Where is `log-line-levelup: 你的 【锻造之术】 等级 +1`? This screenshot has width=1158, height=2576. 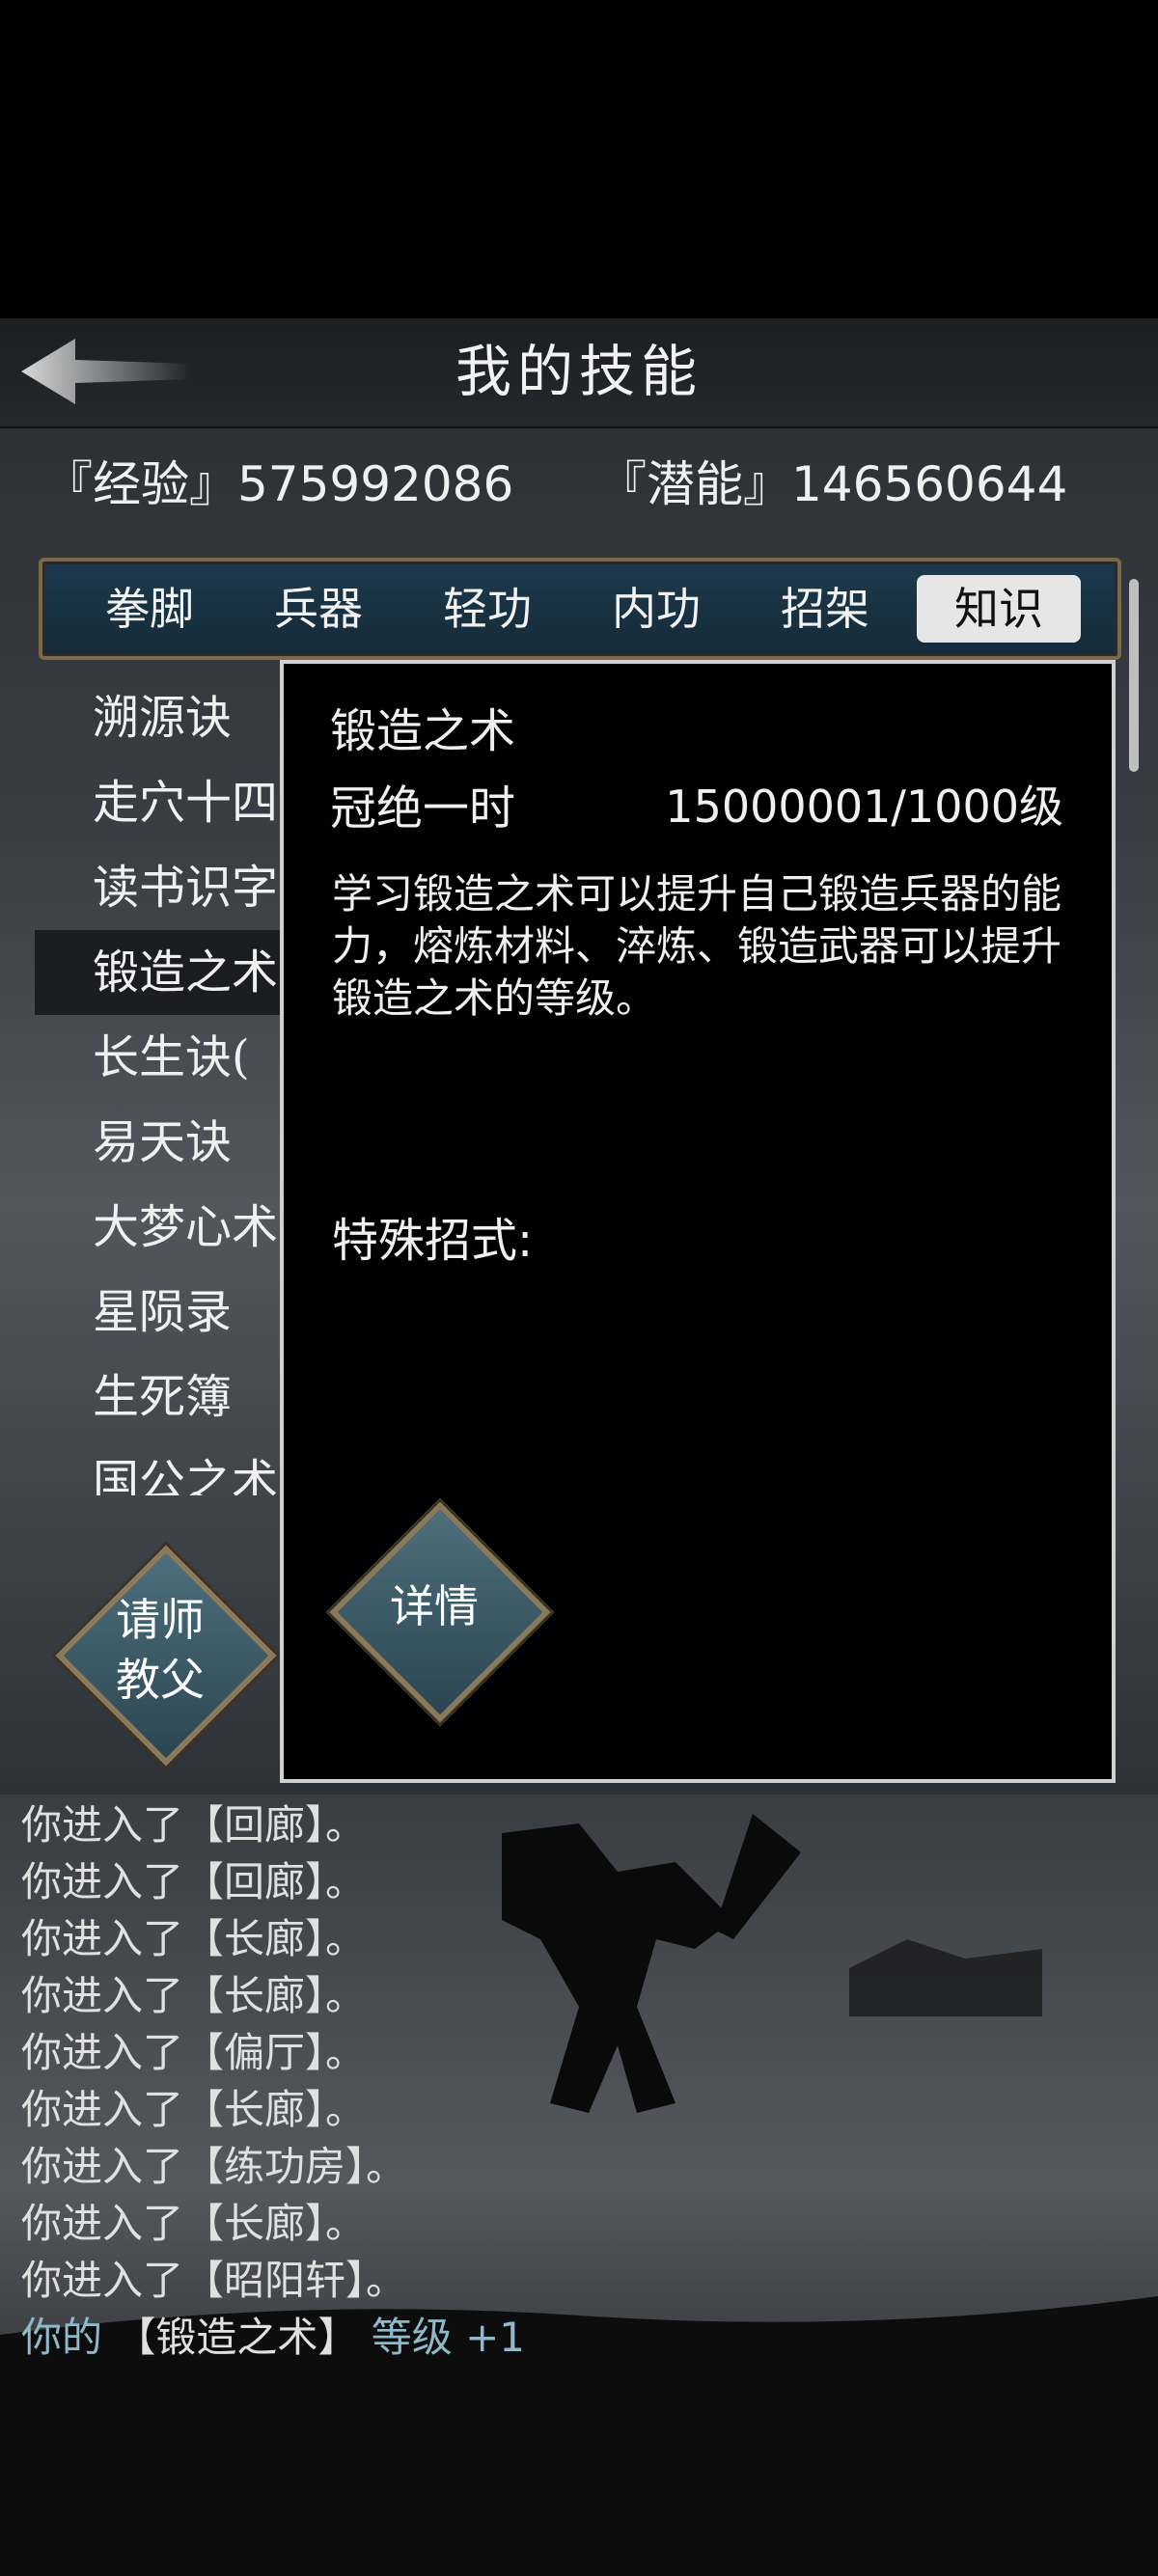
log-line-levelup: 你的 【锻造之术】 等级 +1 is located at coordinates (581, 2337).